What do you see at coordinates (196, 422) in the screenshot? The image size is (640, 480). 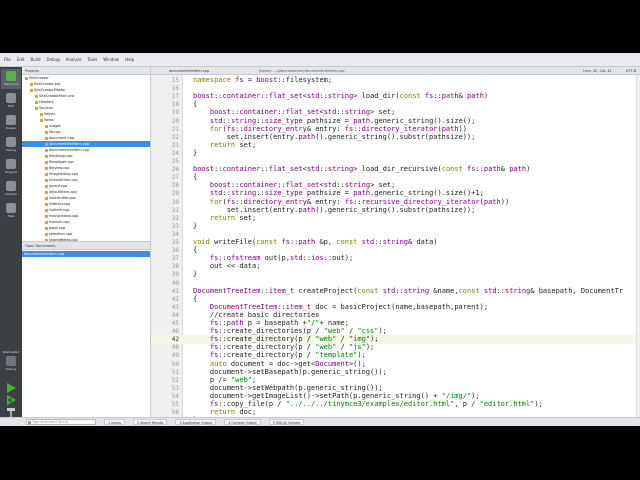 I see `tab-application-output: 3 Application Output` at bounding box center [196, 422].